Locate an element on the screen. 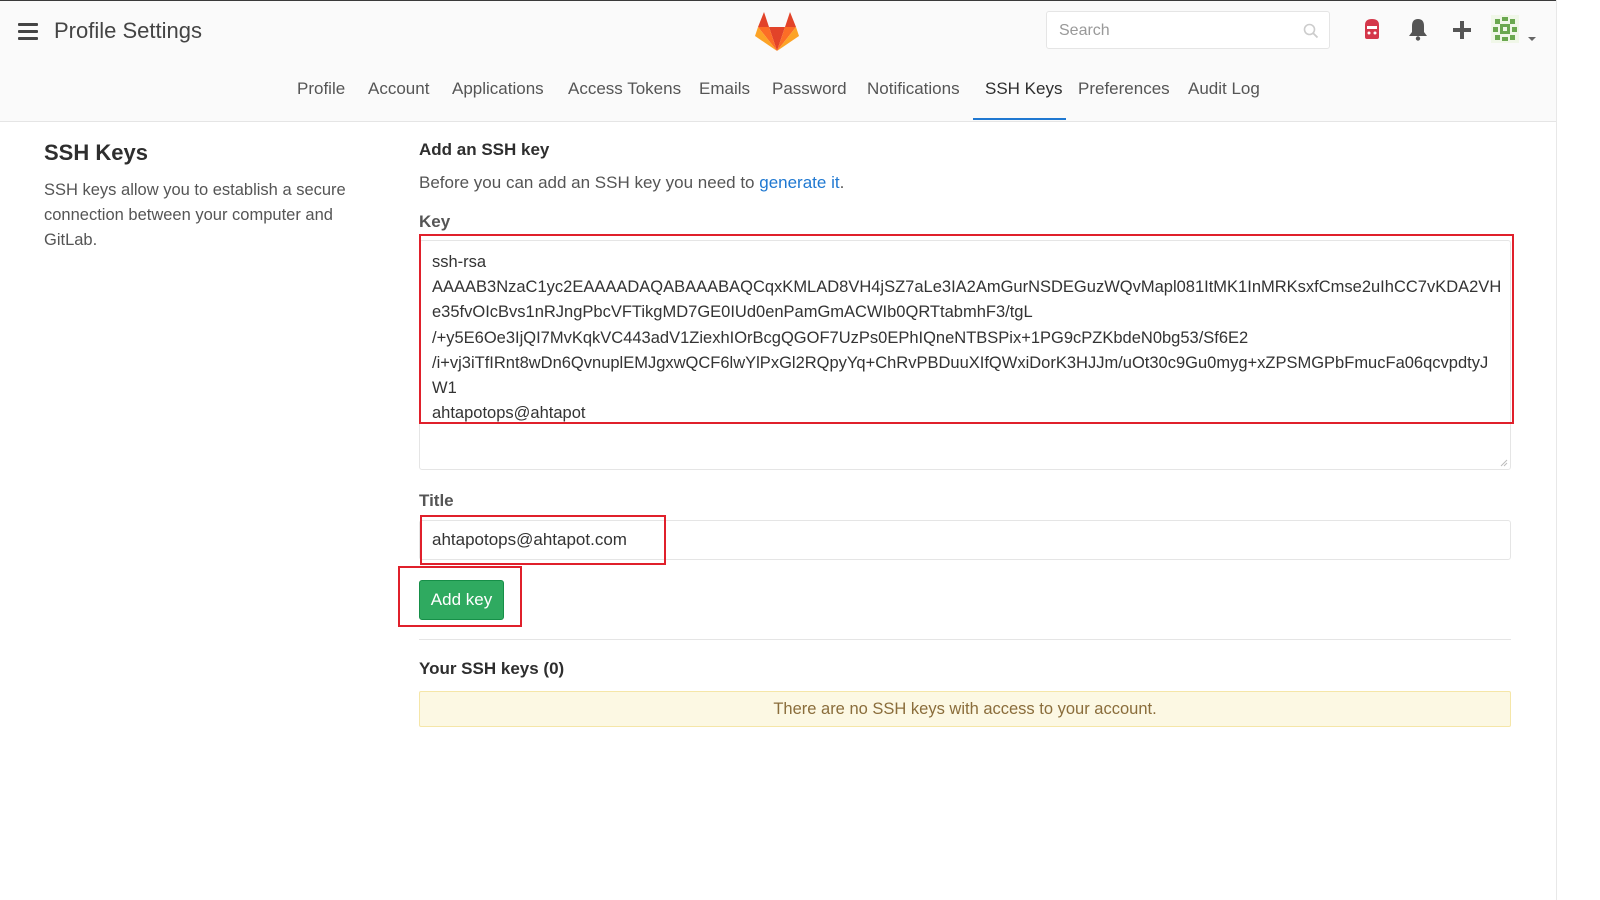  todo-icon is located at coordinates (1372, 31).